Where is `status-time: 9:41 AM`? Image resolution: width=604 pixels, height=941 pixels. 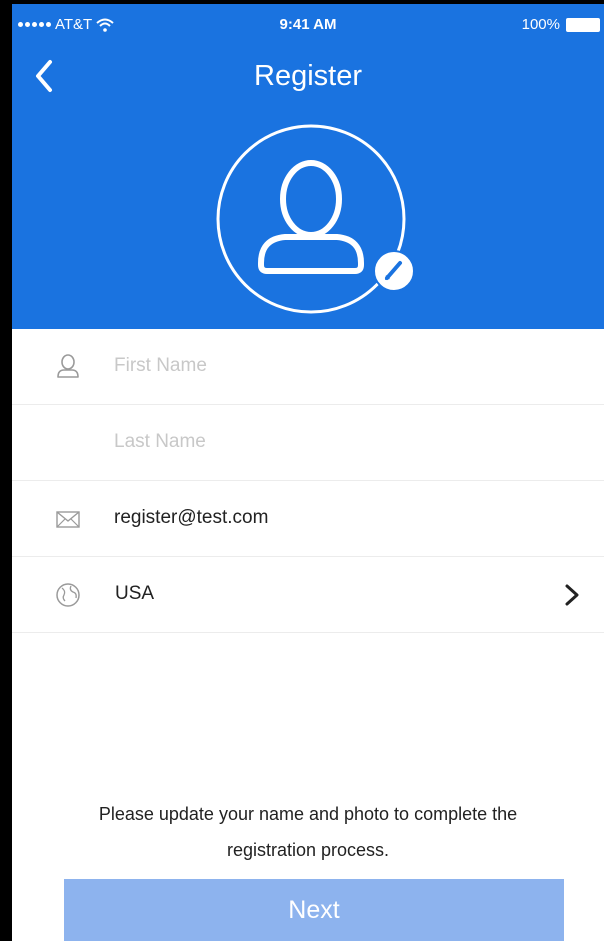 status-time: 9:41 AM is located at coordinates (308, 24).